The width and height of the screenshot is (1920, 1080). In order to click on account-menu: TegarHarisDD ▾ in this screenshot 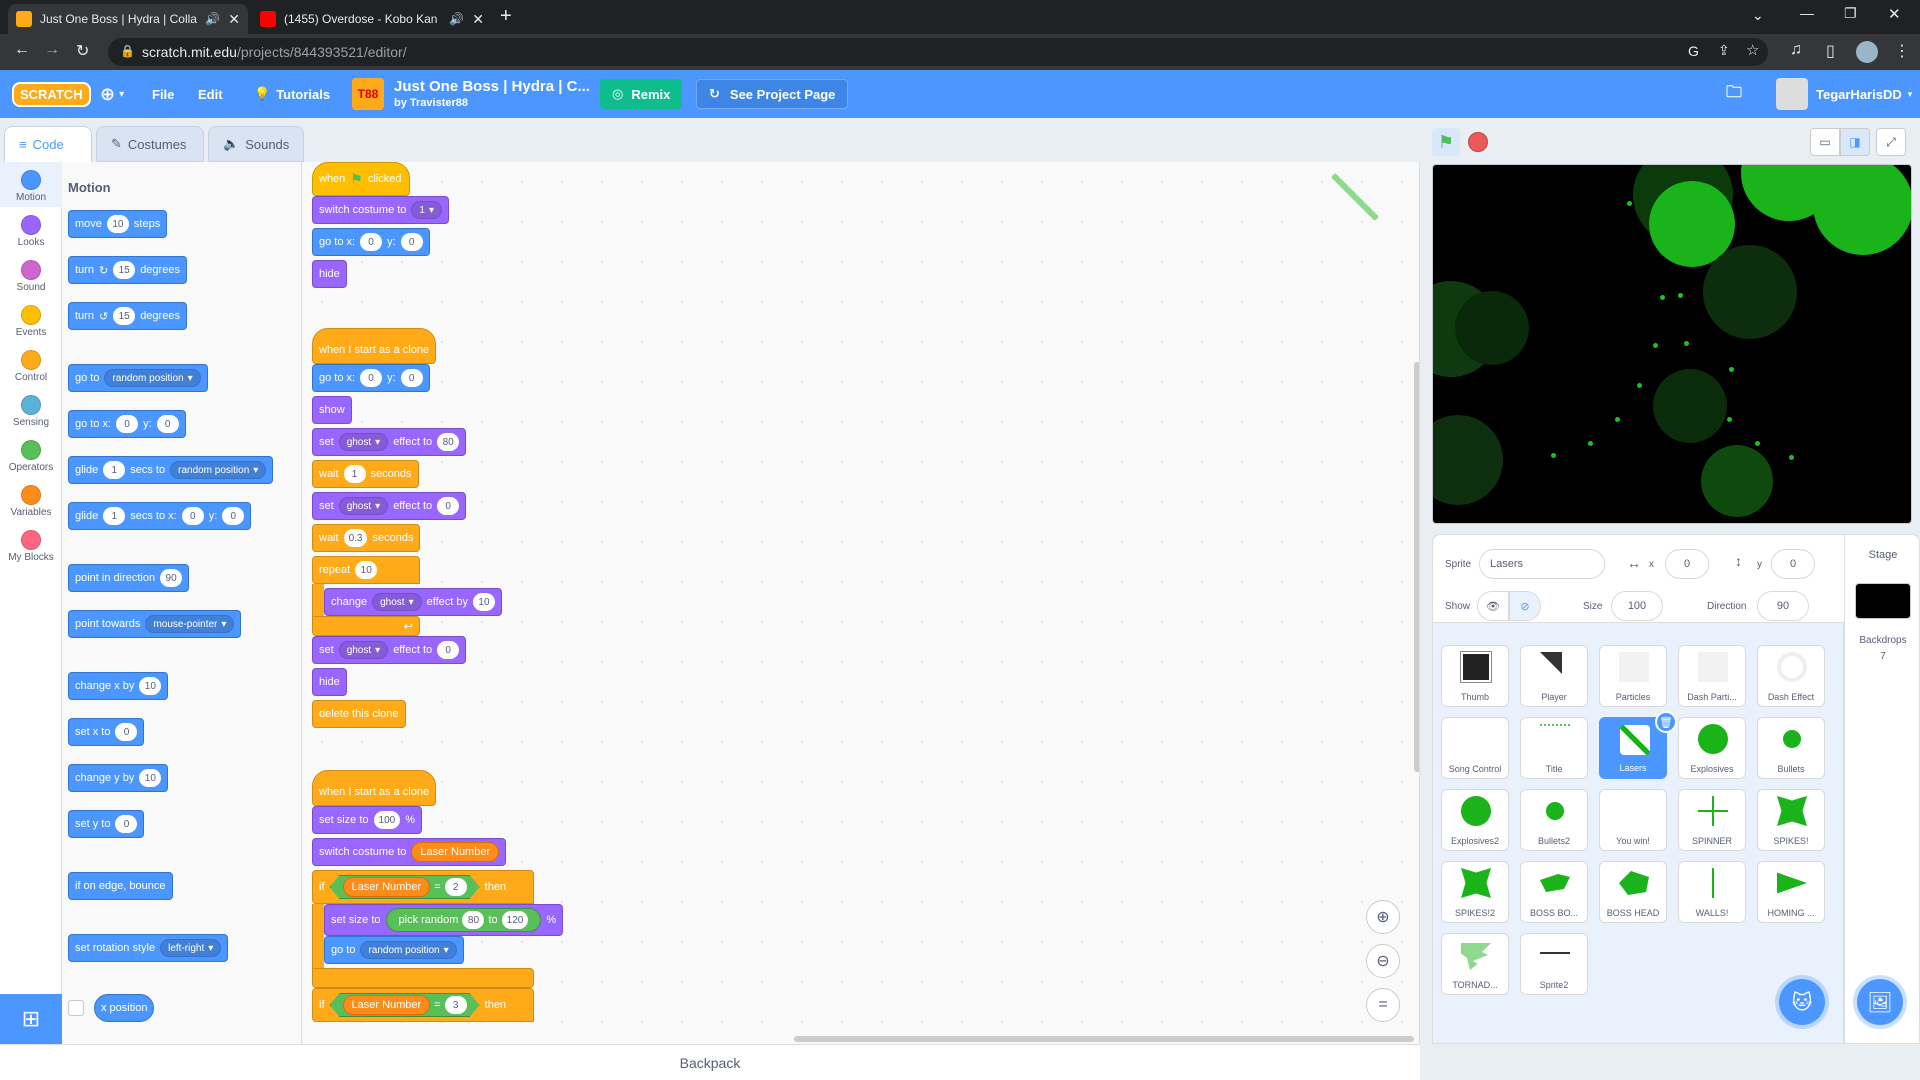, I will do `click(1864, 94)`.